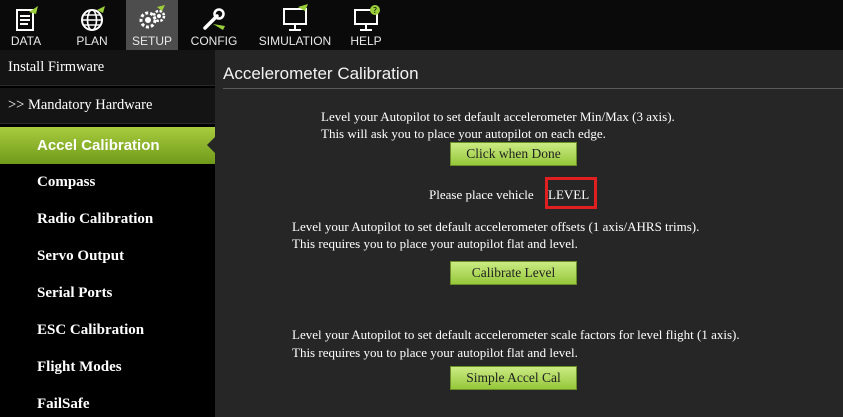 The image size is (843, 417). Describe the element at coordinates (366, 41) in the screenshot. I see `toolbar-help-label: HELP` at that location.